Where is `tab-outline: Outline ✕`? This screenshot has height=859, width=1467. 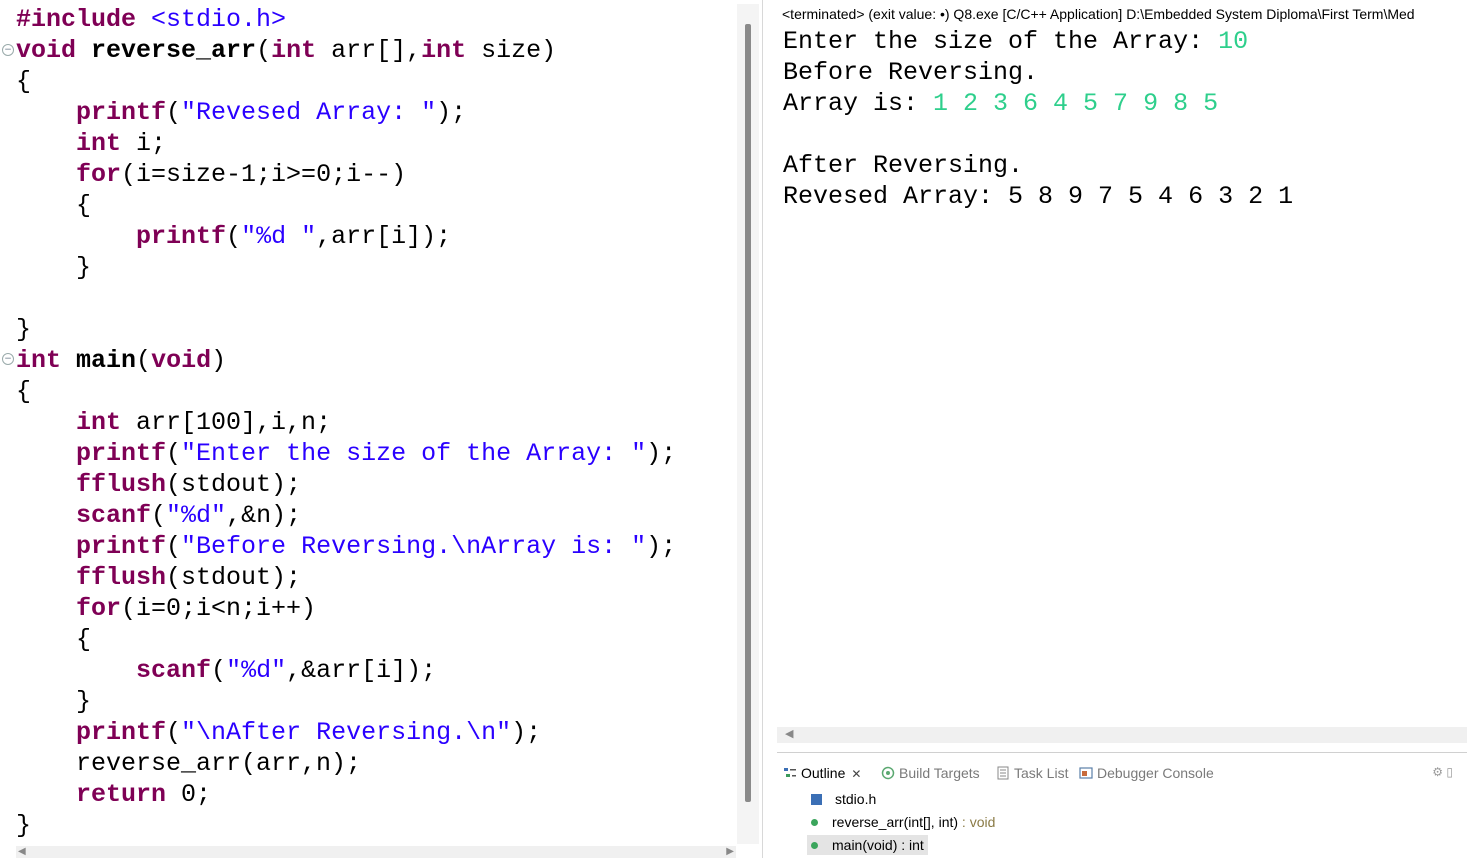
tab-outline: Outline ✕ is located at coordinates (822, 773).